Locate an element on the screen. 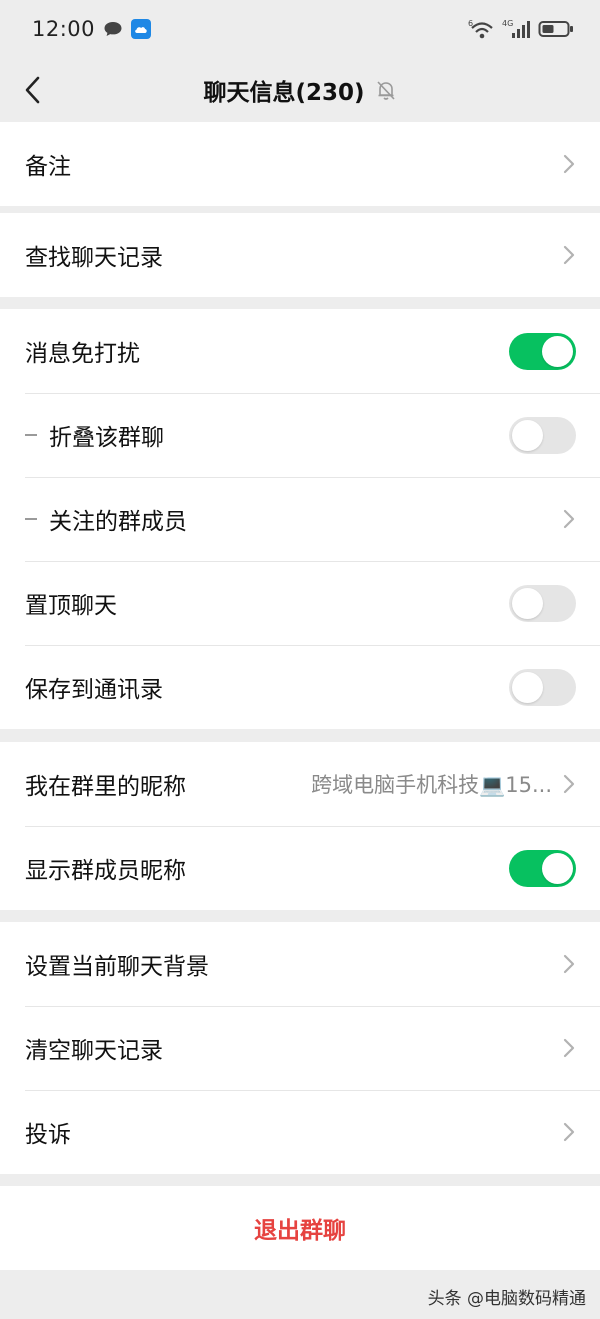 The width and height of the screenshot is (600, 1319). row-label: 消息免打扰 is located at coordinates (82, 354).